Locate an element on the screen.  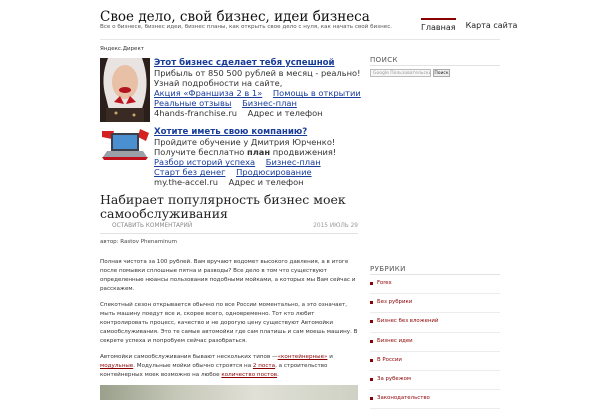
list-item: Бизнес без вложений is located at coordinates (435, 323).